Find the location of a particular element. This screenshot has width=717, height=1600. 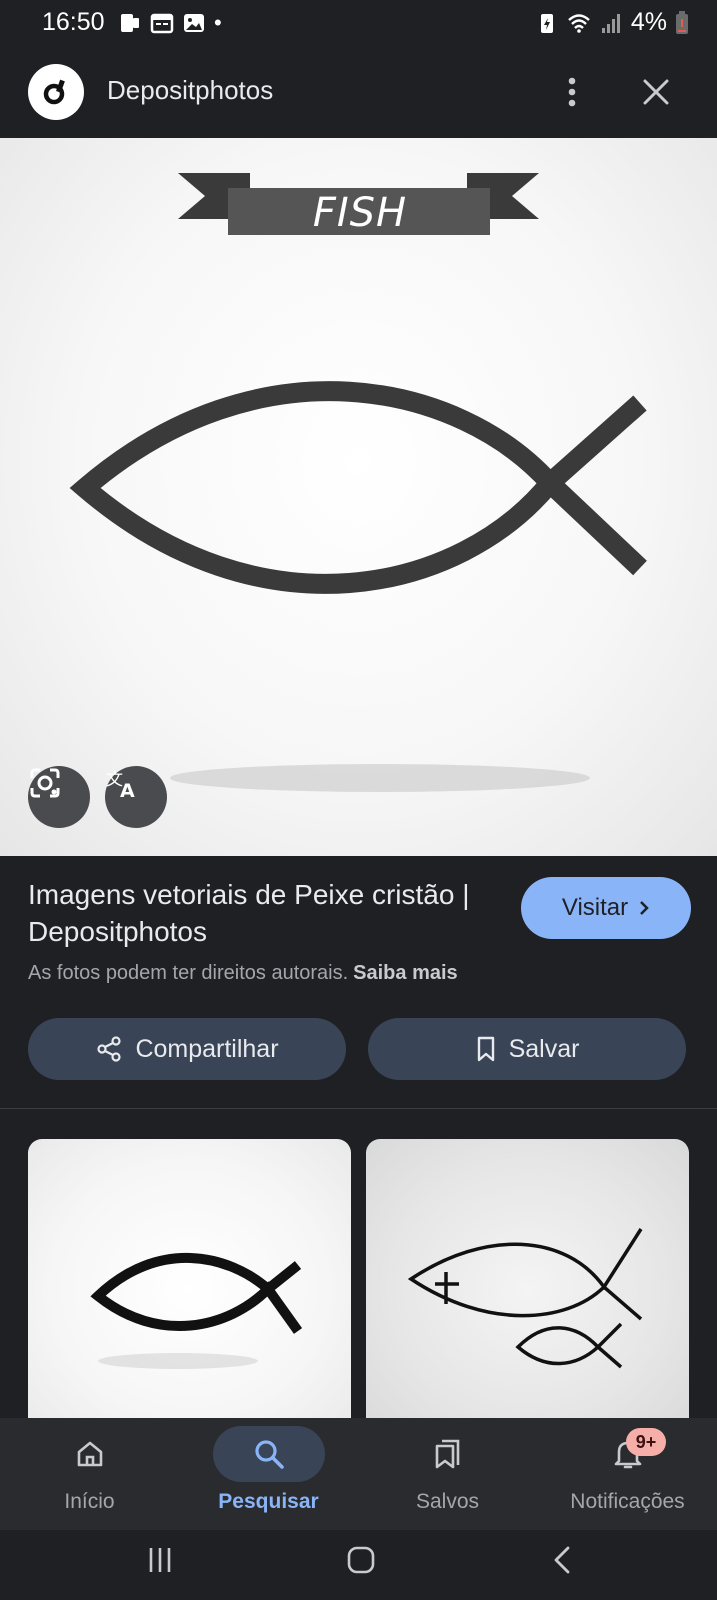

share-button: Compartilhar is located at coordinates (187, 1049).